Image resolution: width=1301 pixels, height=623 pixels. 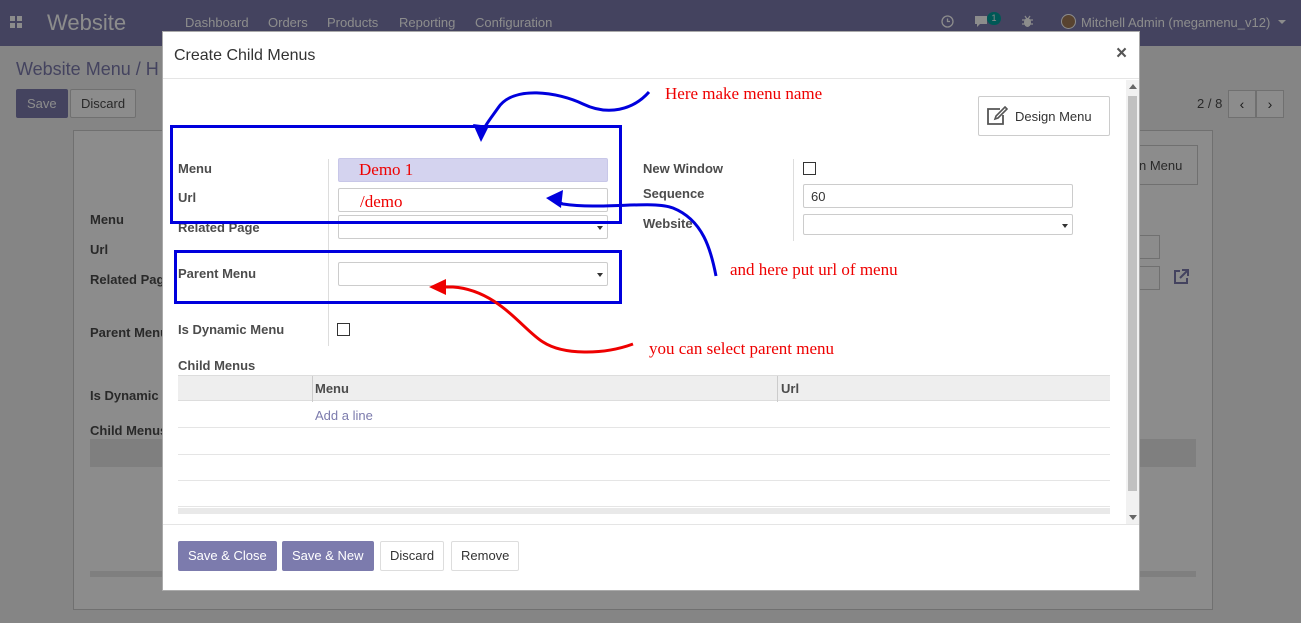 What do you see at coordinates (328, 556) in the screenshot?
I see `save-new-button: Save & New` at bounding box center [328, 556].